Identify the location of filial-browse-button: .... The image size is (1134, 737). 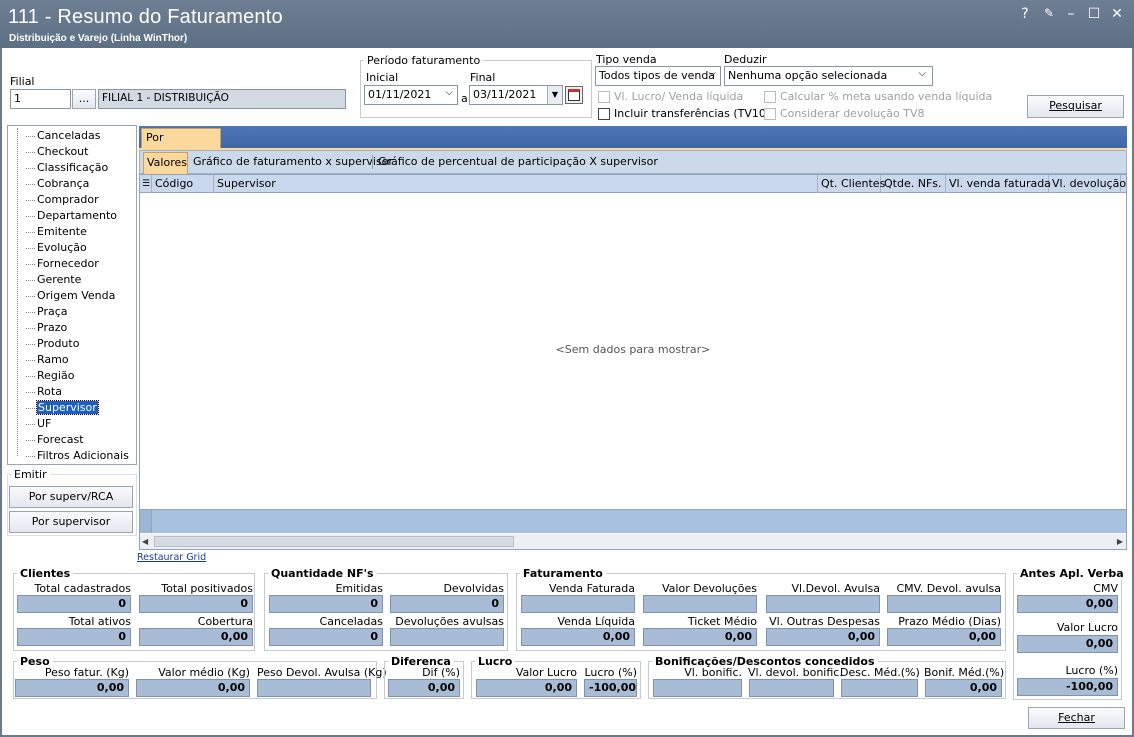
(84, 99).